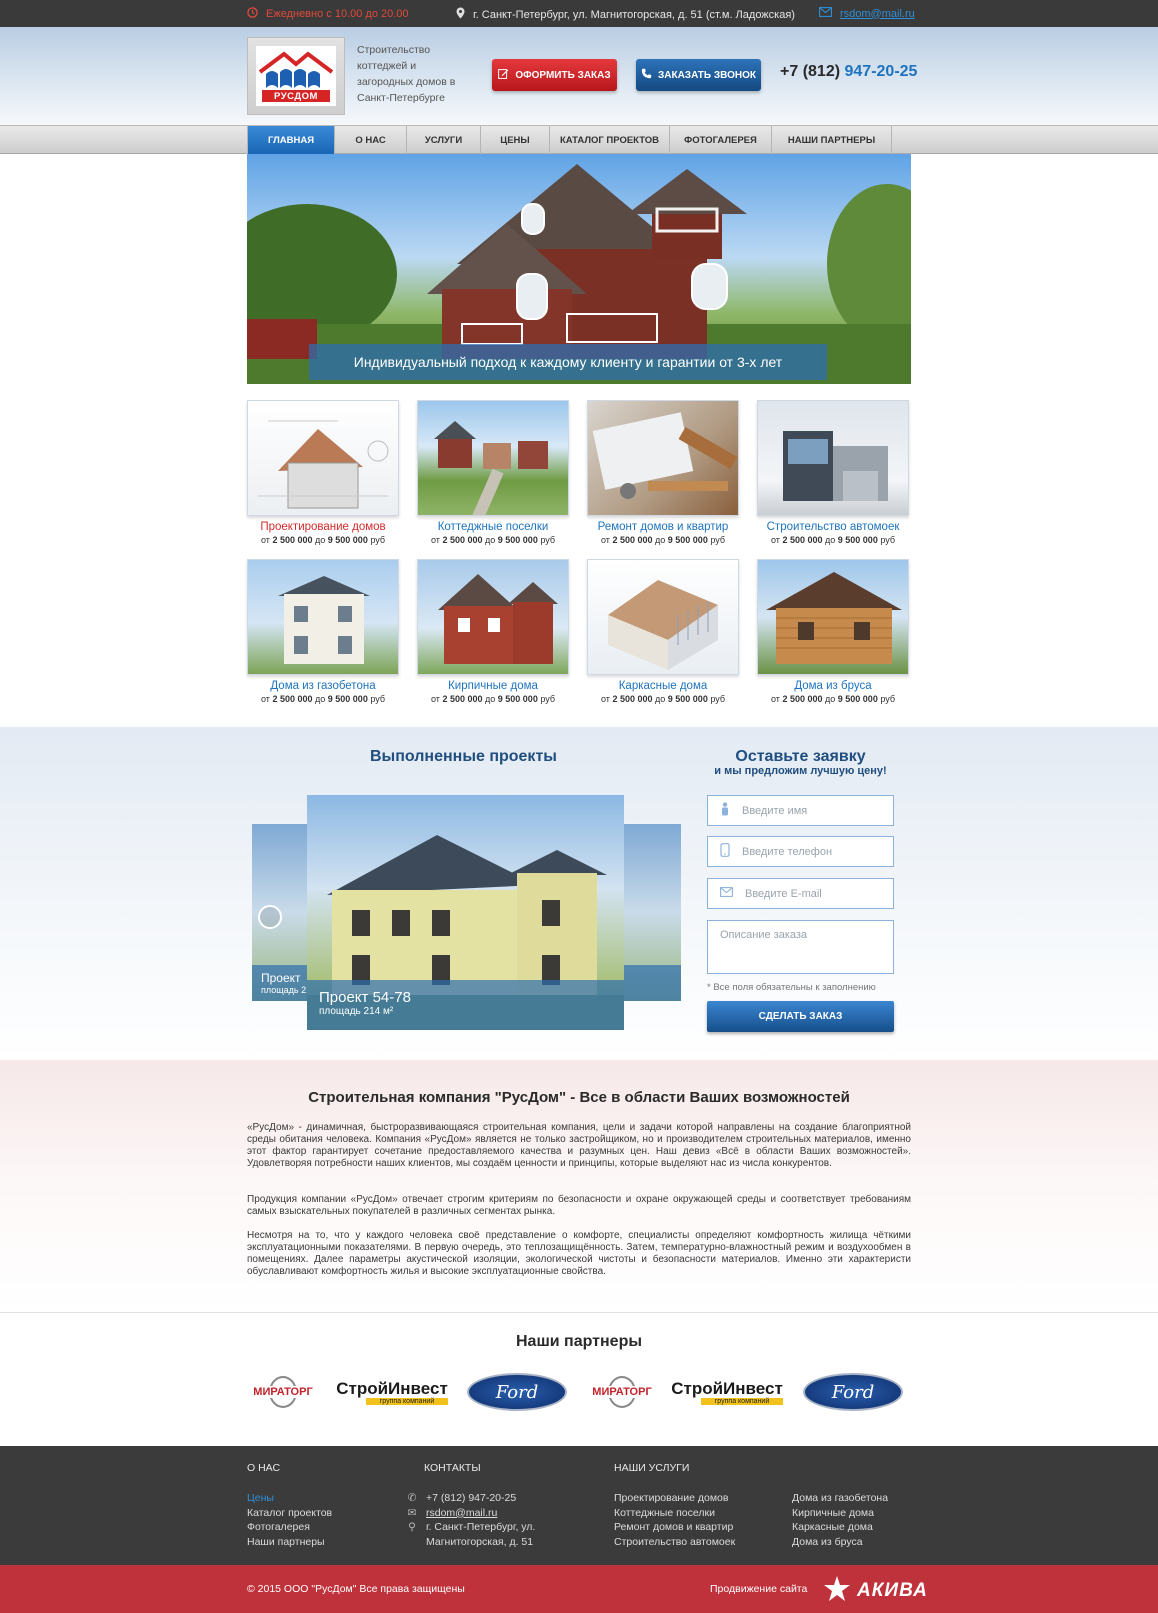  I want to click on footer-service-link: Дома из газобетона, so click(840, 1498).